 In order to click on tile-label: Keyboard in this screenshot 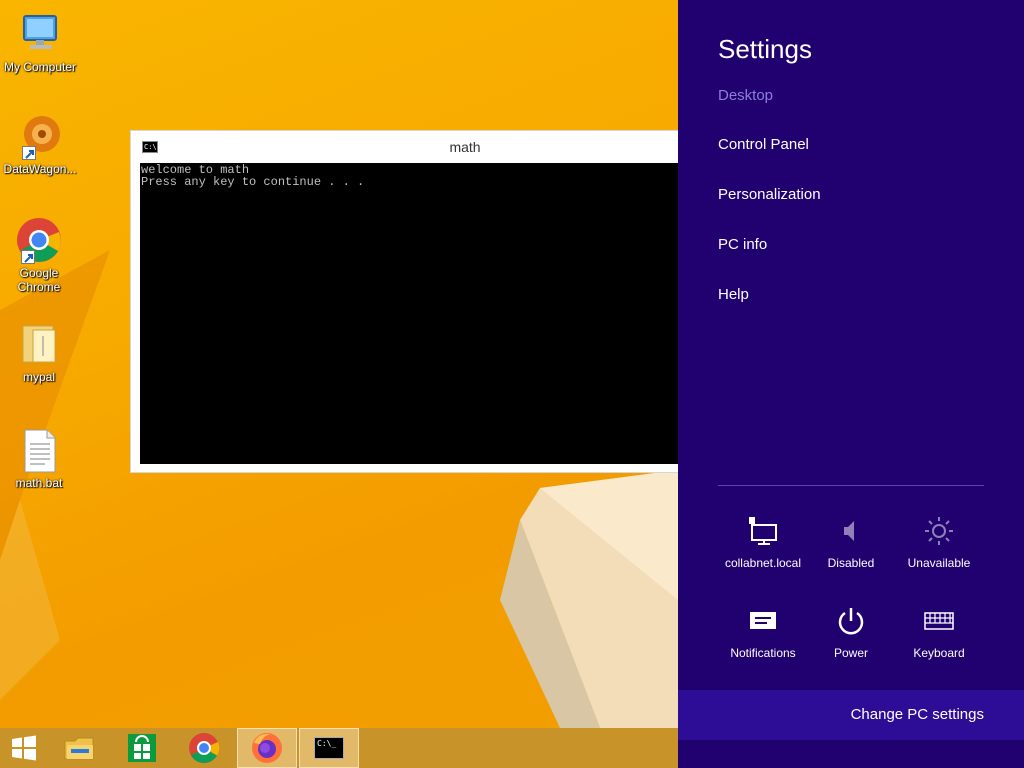, I will do `click(939, 653)`.